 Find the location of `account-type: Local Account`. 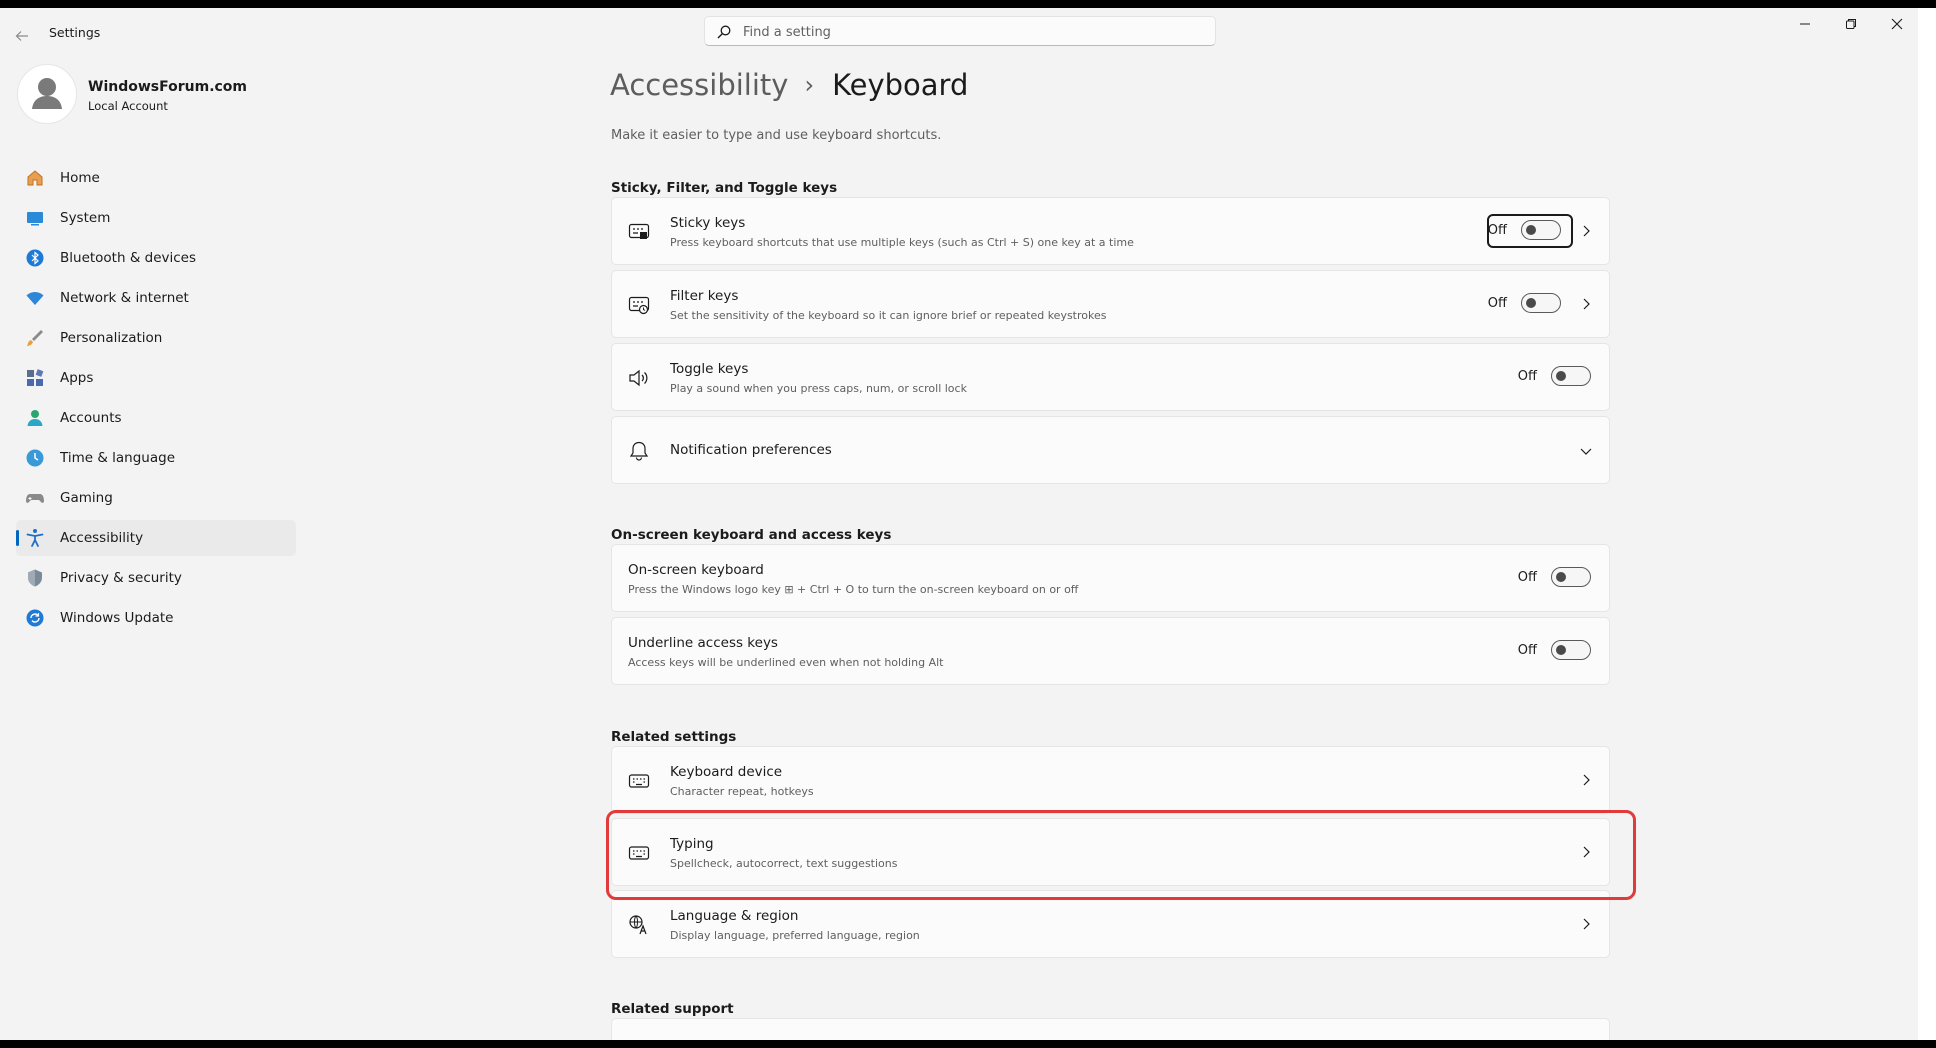

account-type: Local Account is located at coordinates (128, 106).